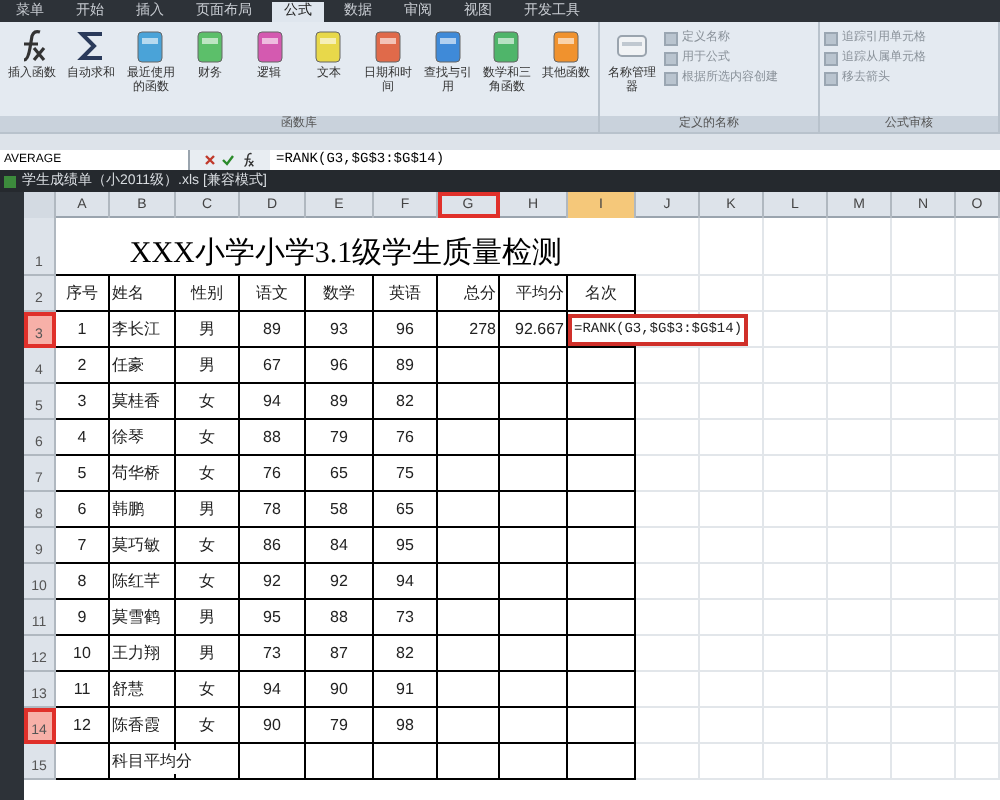 The image size is (1000, 800). Describe the element at coordinates (248, 159) in the screenshot. I see `function-icon` at that location.